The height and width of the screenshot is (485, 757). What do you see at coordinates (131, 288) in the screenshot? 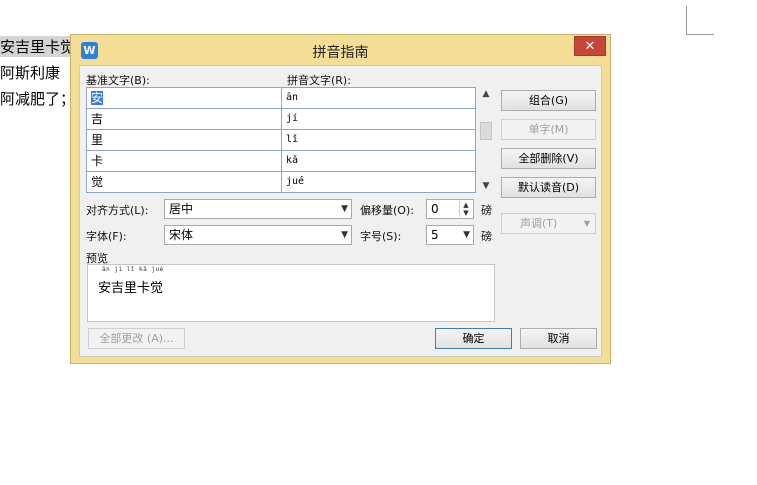
I see `preview-text: 安吉里卡觉` at bounding box center [131, 288].